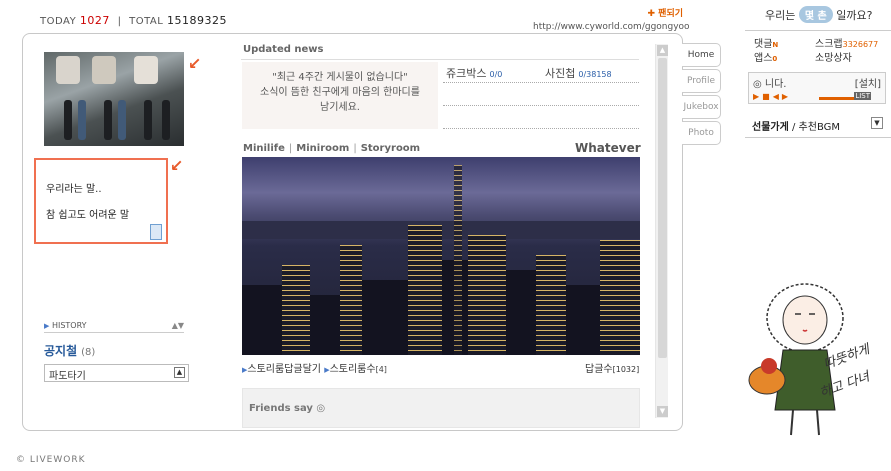 Image resolution: width=891 pixels, height=471 pixels. I want to click on owner-count: (8), so click(88, 352).